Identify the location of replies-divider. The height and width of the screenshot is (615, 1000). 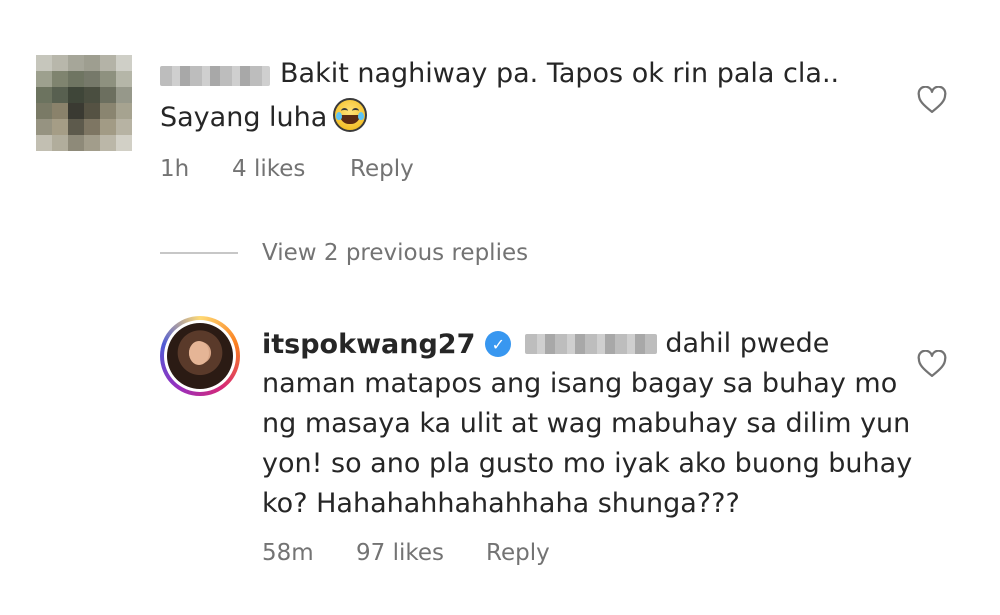
(199, 253).